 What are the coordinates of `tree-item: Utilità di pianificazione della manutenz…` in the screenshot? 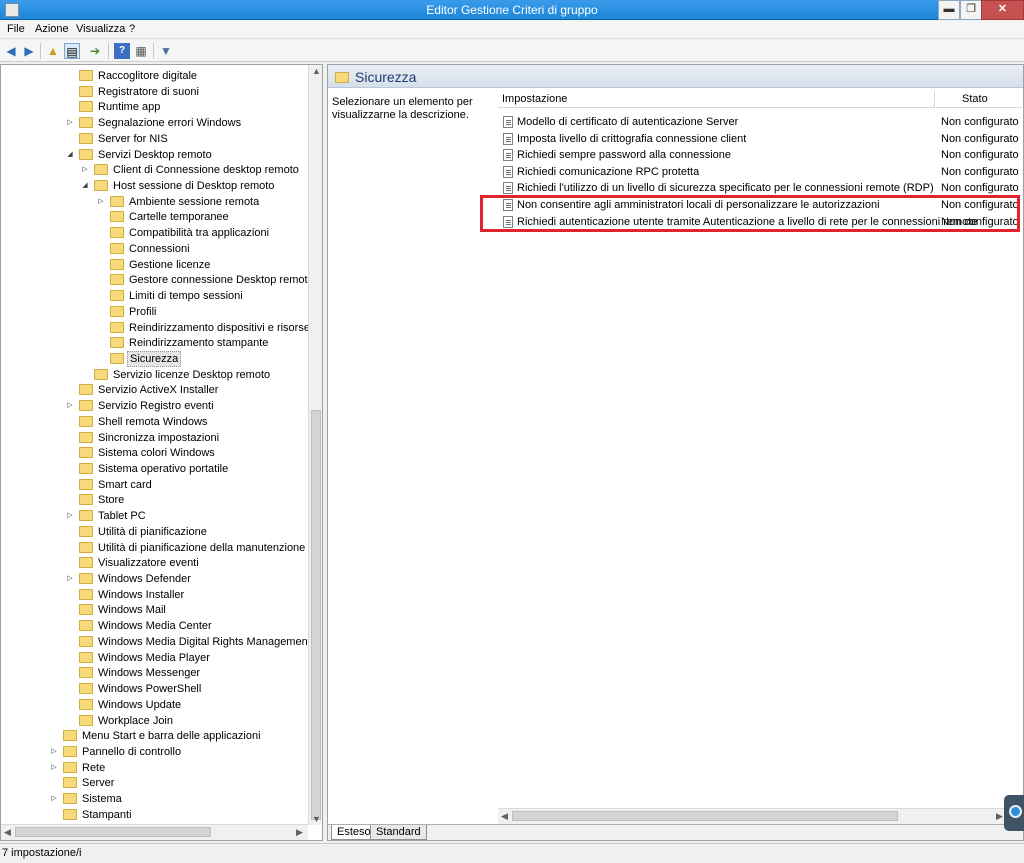 It's located at (153, 548).